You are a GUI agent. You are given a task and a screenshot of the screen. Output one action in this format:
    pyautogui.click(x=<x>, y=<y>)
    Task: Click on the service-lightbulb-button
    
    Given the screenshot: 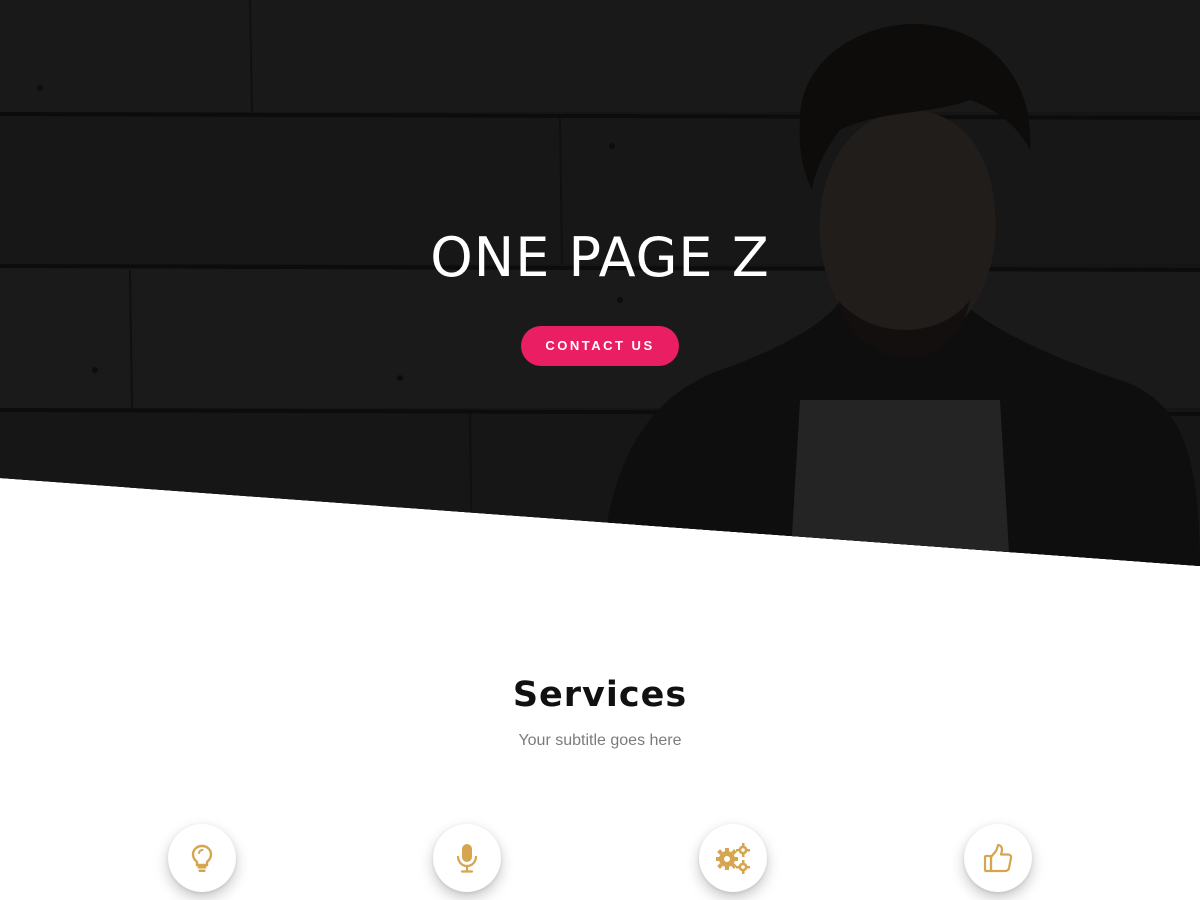 What is the action you would take?
    pyautogui.click(x=202, y=858)
    